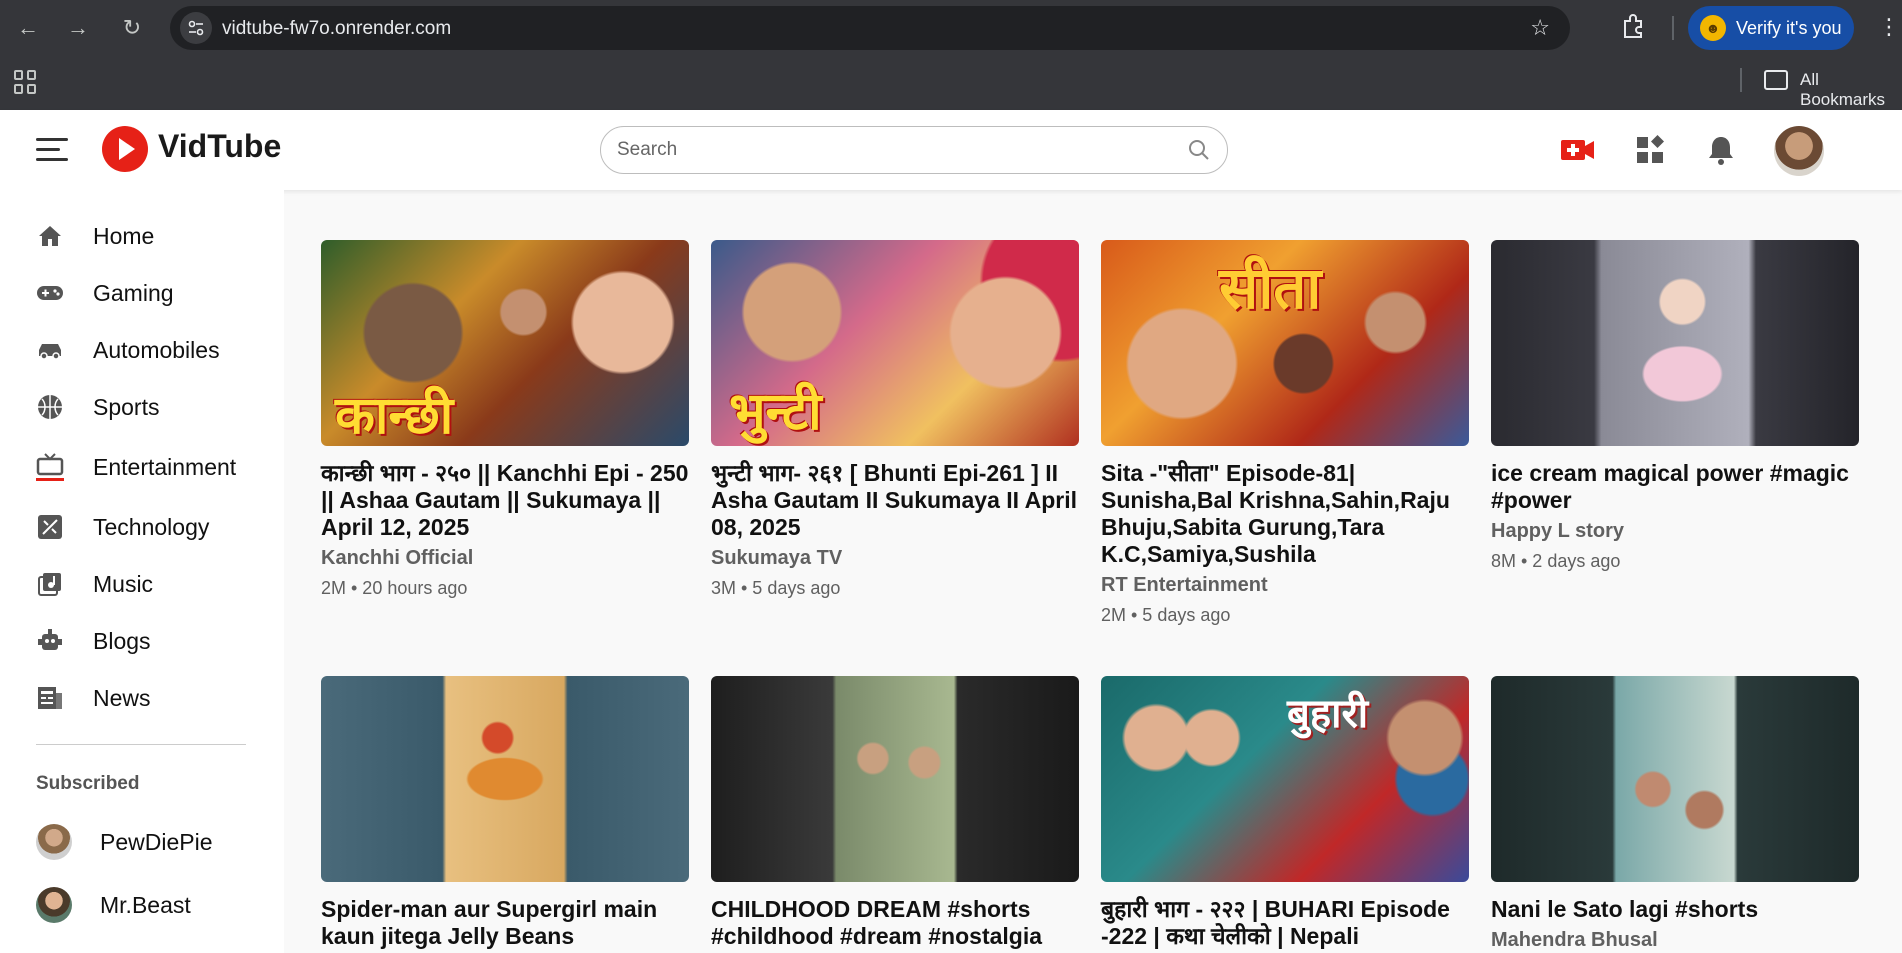 This screenshot has height=953, width=1902. I want to click on sidebar-item-label: News, so click(122, 697).